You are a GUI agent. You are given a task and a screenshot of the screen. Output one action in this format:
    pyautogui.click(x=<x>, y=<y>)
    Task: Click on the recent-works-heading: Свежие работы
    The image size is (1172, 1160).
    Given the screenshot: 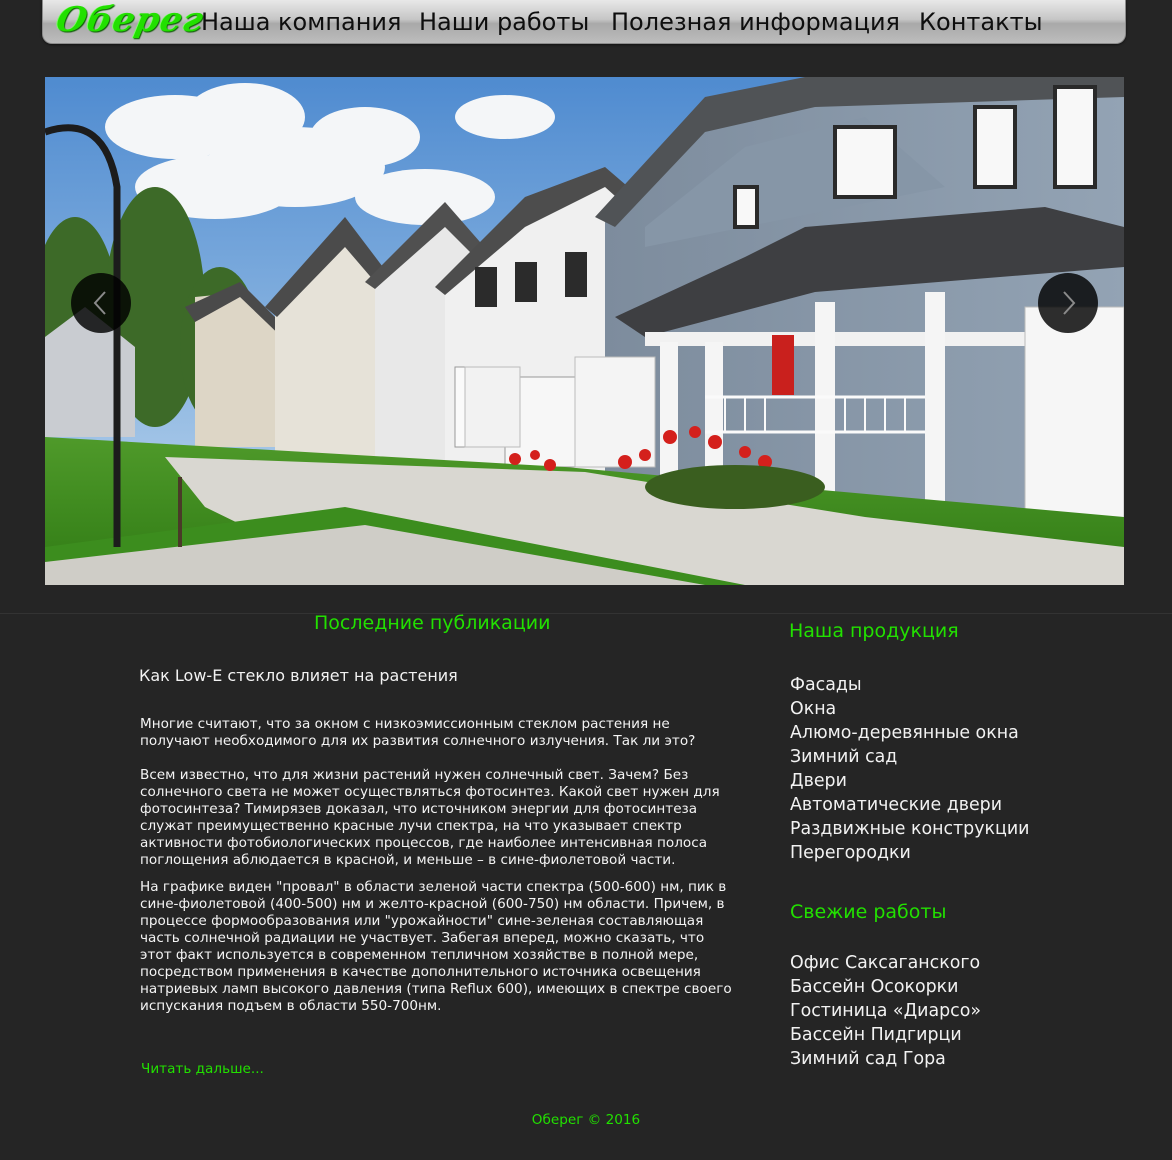 What is the action you would take?
    pyautogui.click(x=868, y=912)
    